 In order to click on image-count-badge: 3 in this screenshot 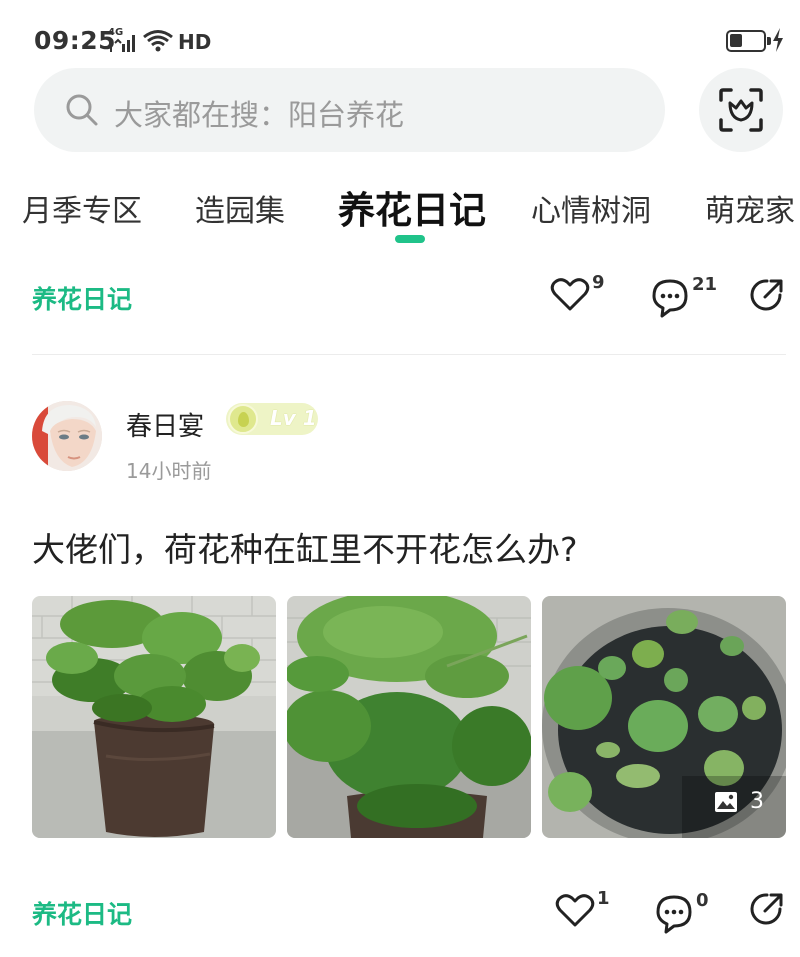, I will do `click(739, 801)`.